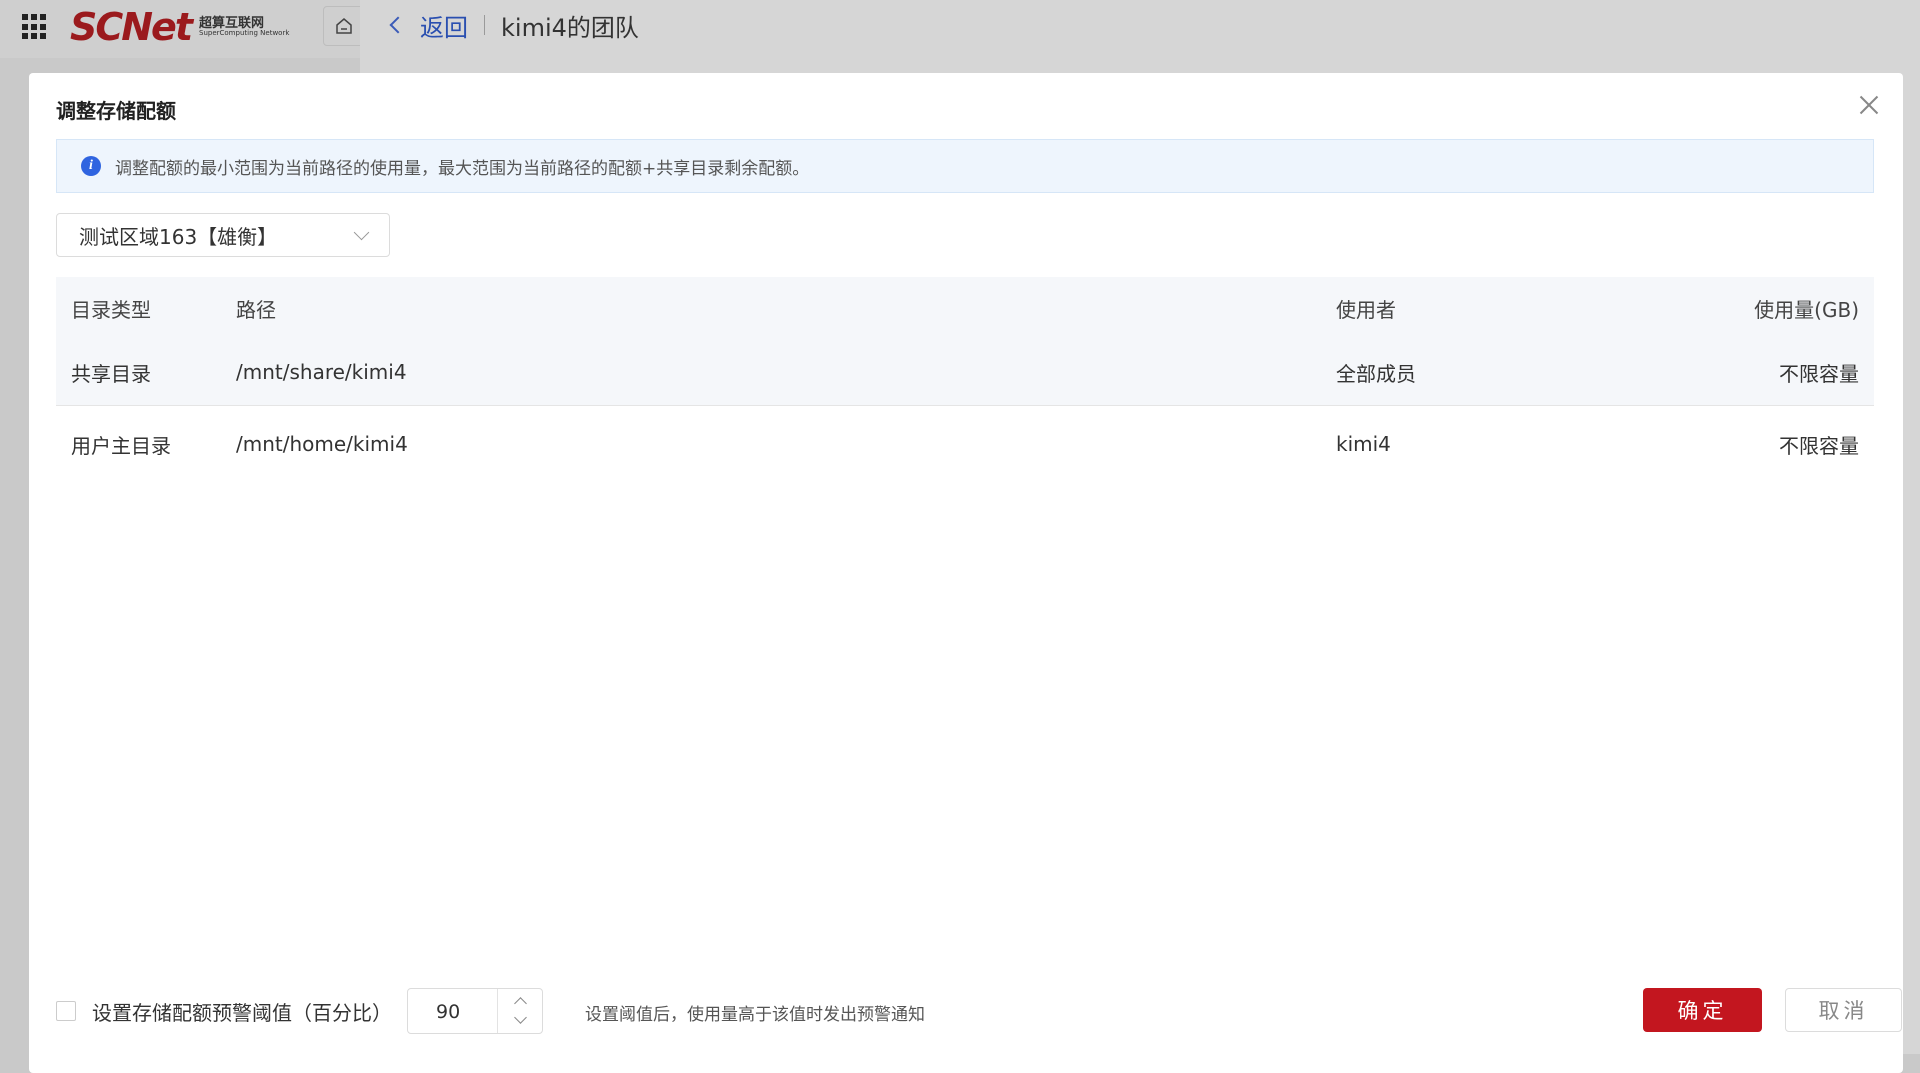 The image size is (1920, 1073). I want to click on app-grid-icon, so click(35, 27).